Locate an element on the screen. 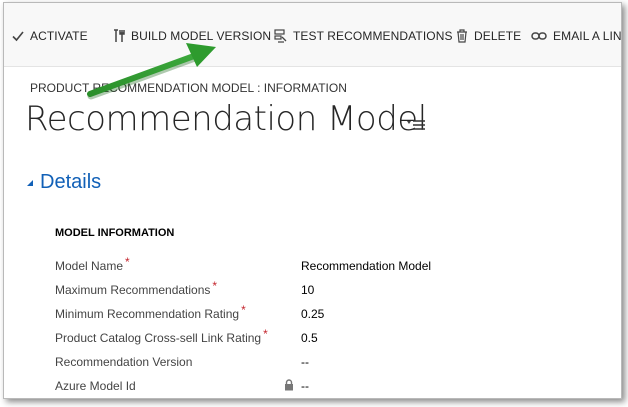  subsection-title: MODEL INFORMATION is located at coordinates (115, 233).